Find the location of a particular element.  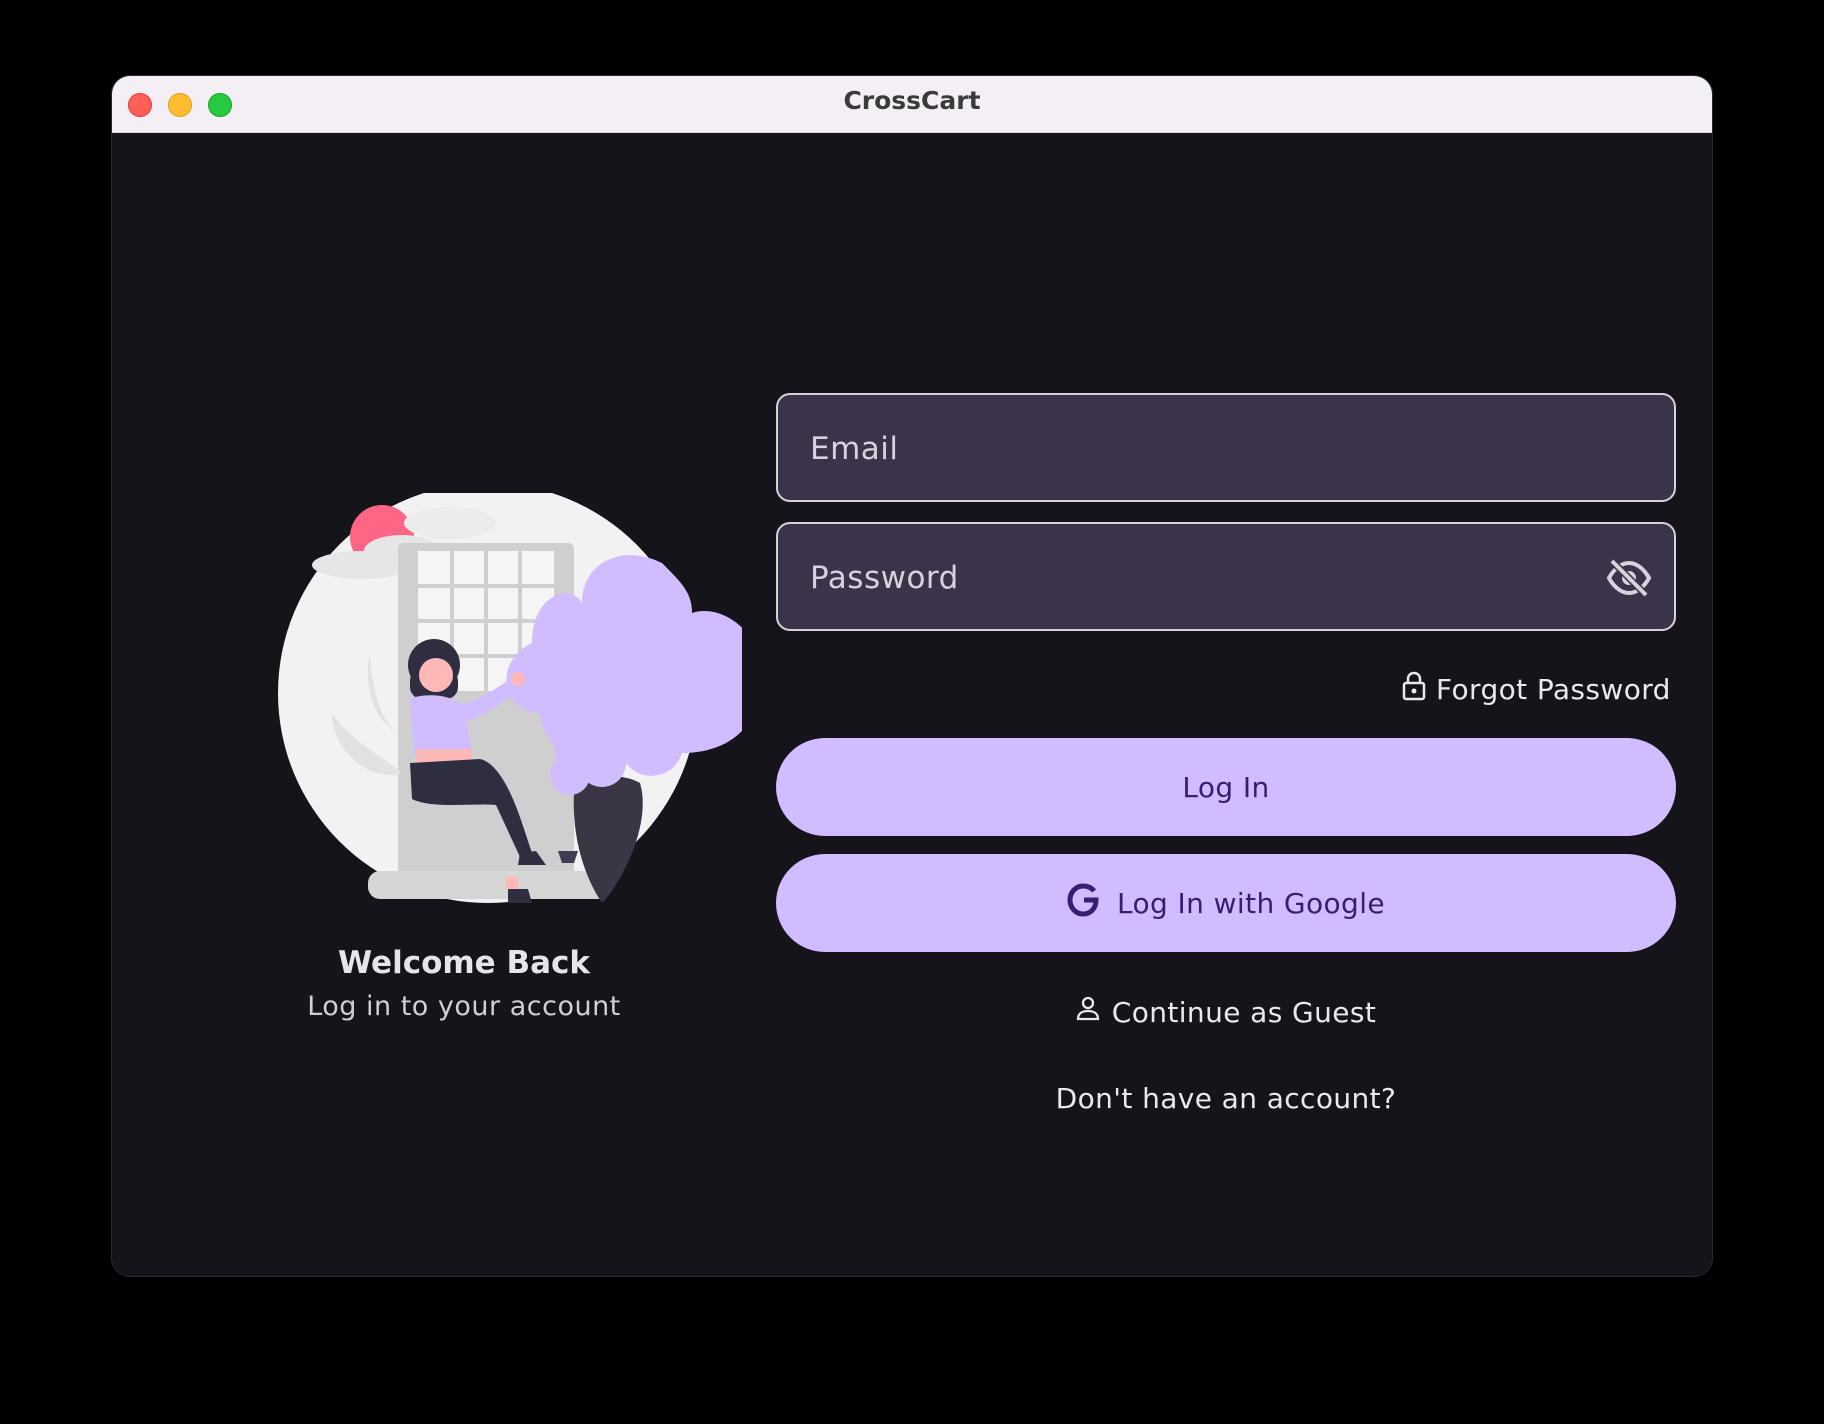

title-bar: CrossCart is located at coordinates (912, 104).